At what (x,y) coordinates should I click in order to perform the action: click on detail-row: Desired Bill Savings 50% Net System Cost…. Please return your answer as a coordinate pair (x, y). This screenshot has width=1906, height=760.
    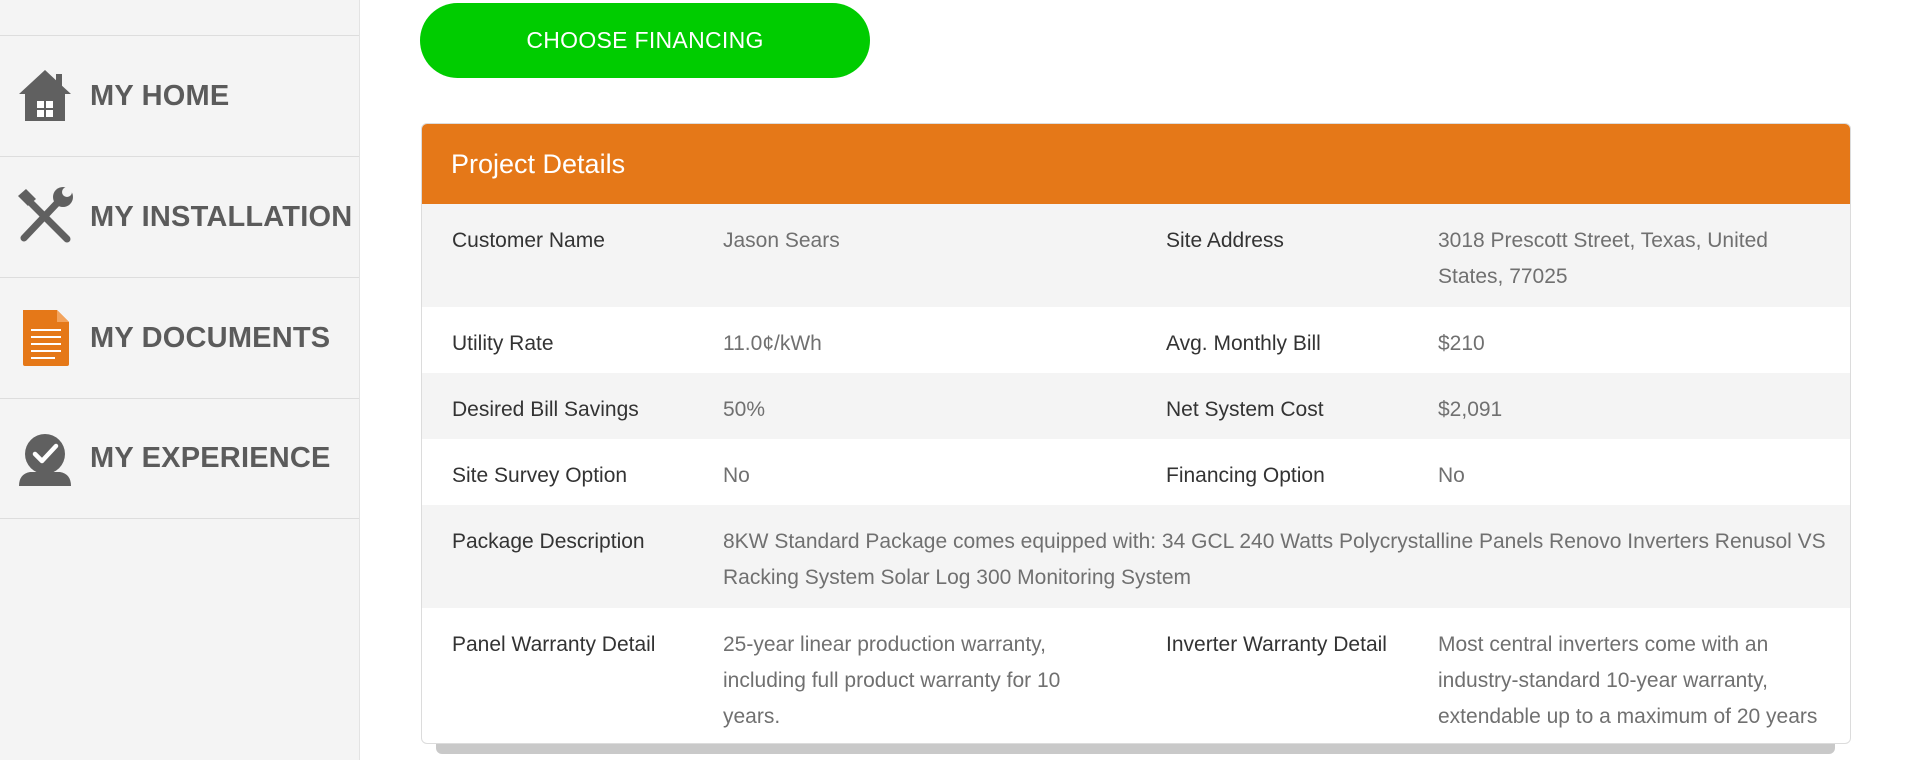
    Looking at the image, I should click on (1136, 406).